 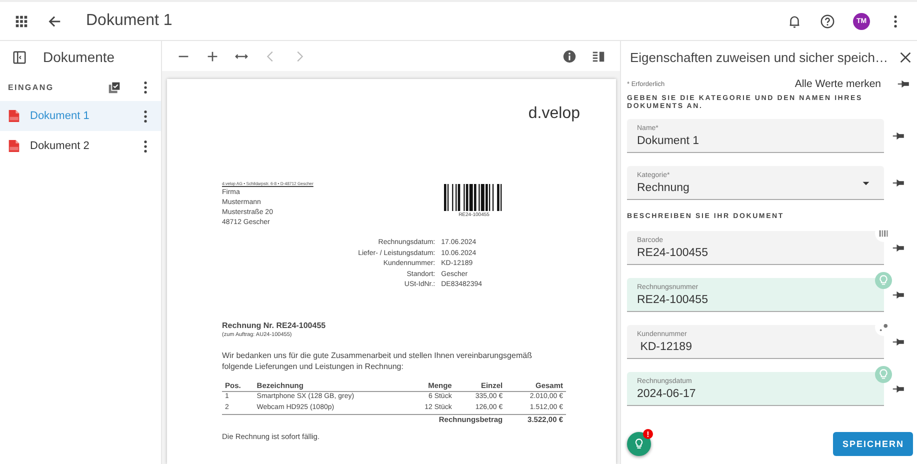 What do you see at coordinates (129, 21) in the screenshot?
I see `page-title: Dokument 1` at bounding box center [129, 21].